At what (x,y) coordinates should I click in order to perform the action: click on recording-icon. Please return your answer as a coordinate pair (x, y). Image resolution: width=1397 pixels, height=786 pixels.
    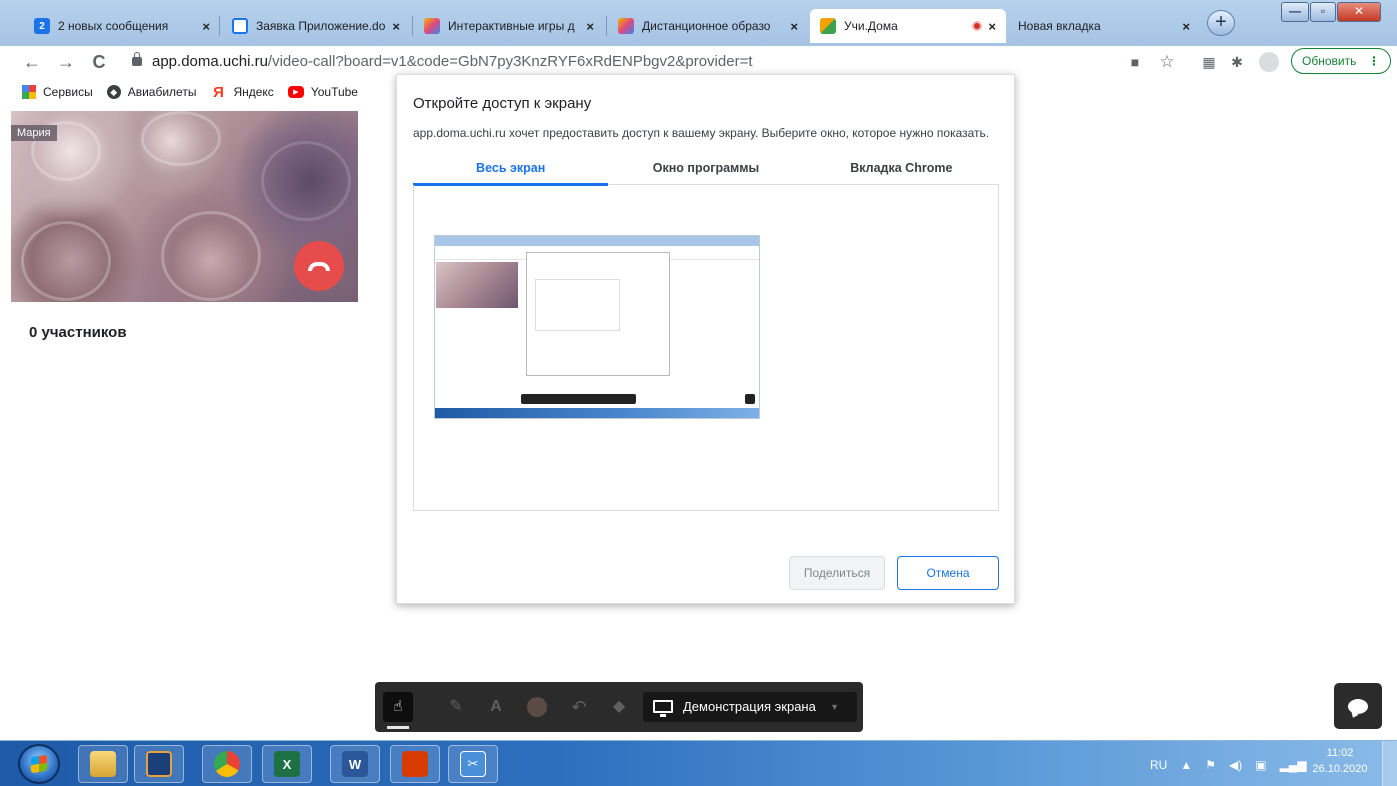
    Looking at the image, I should click on (977, 26).